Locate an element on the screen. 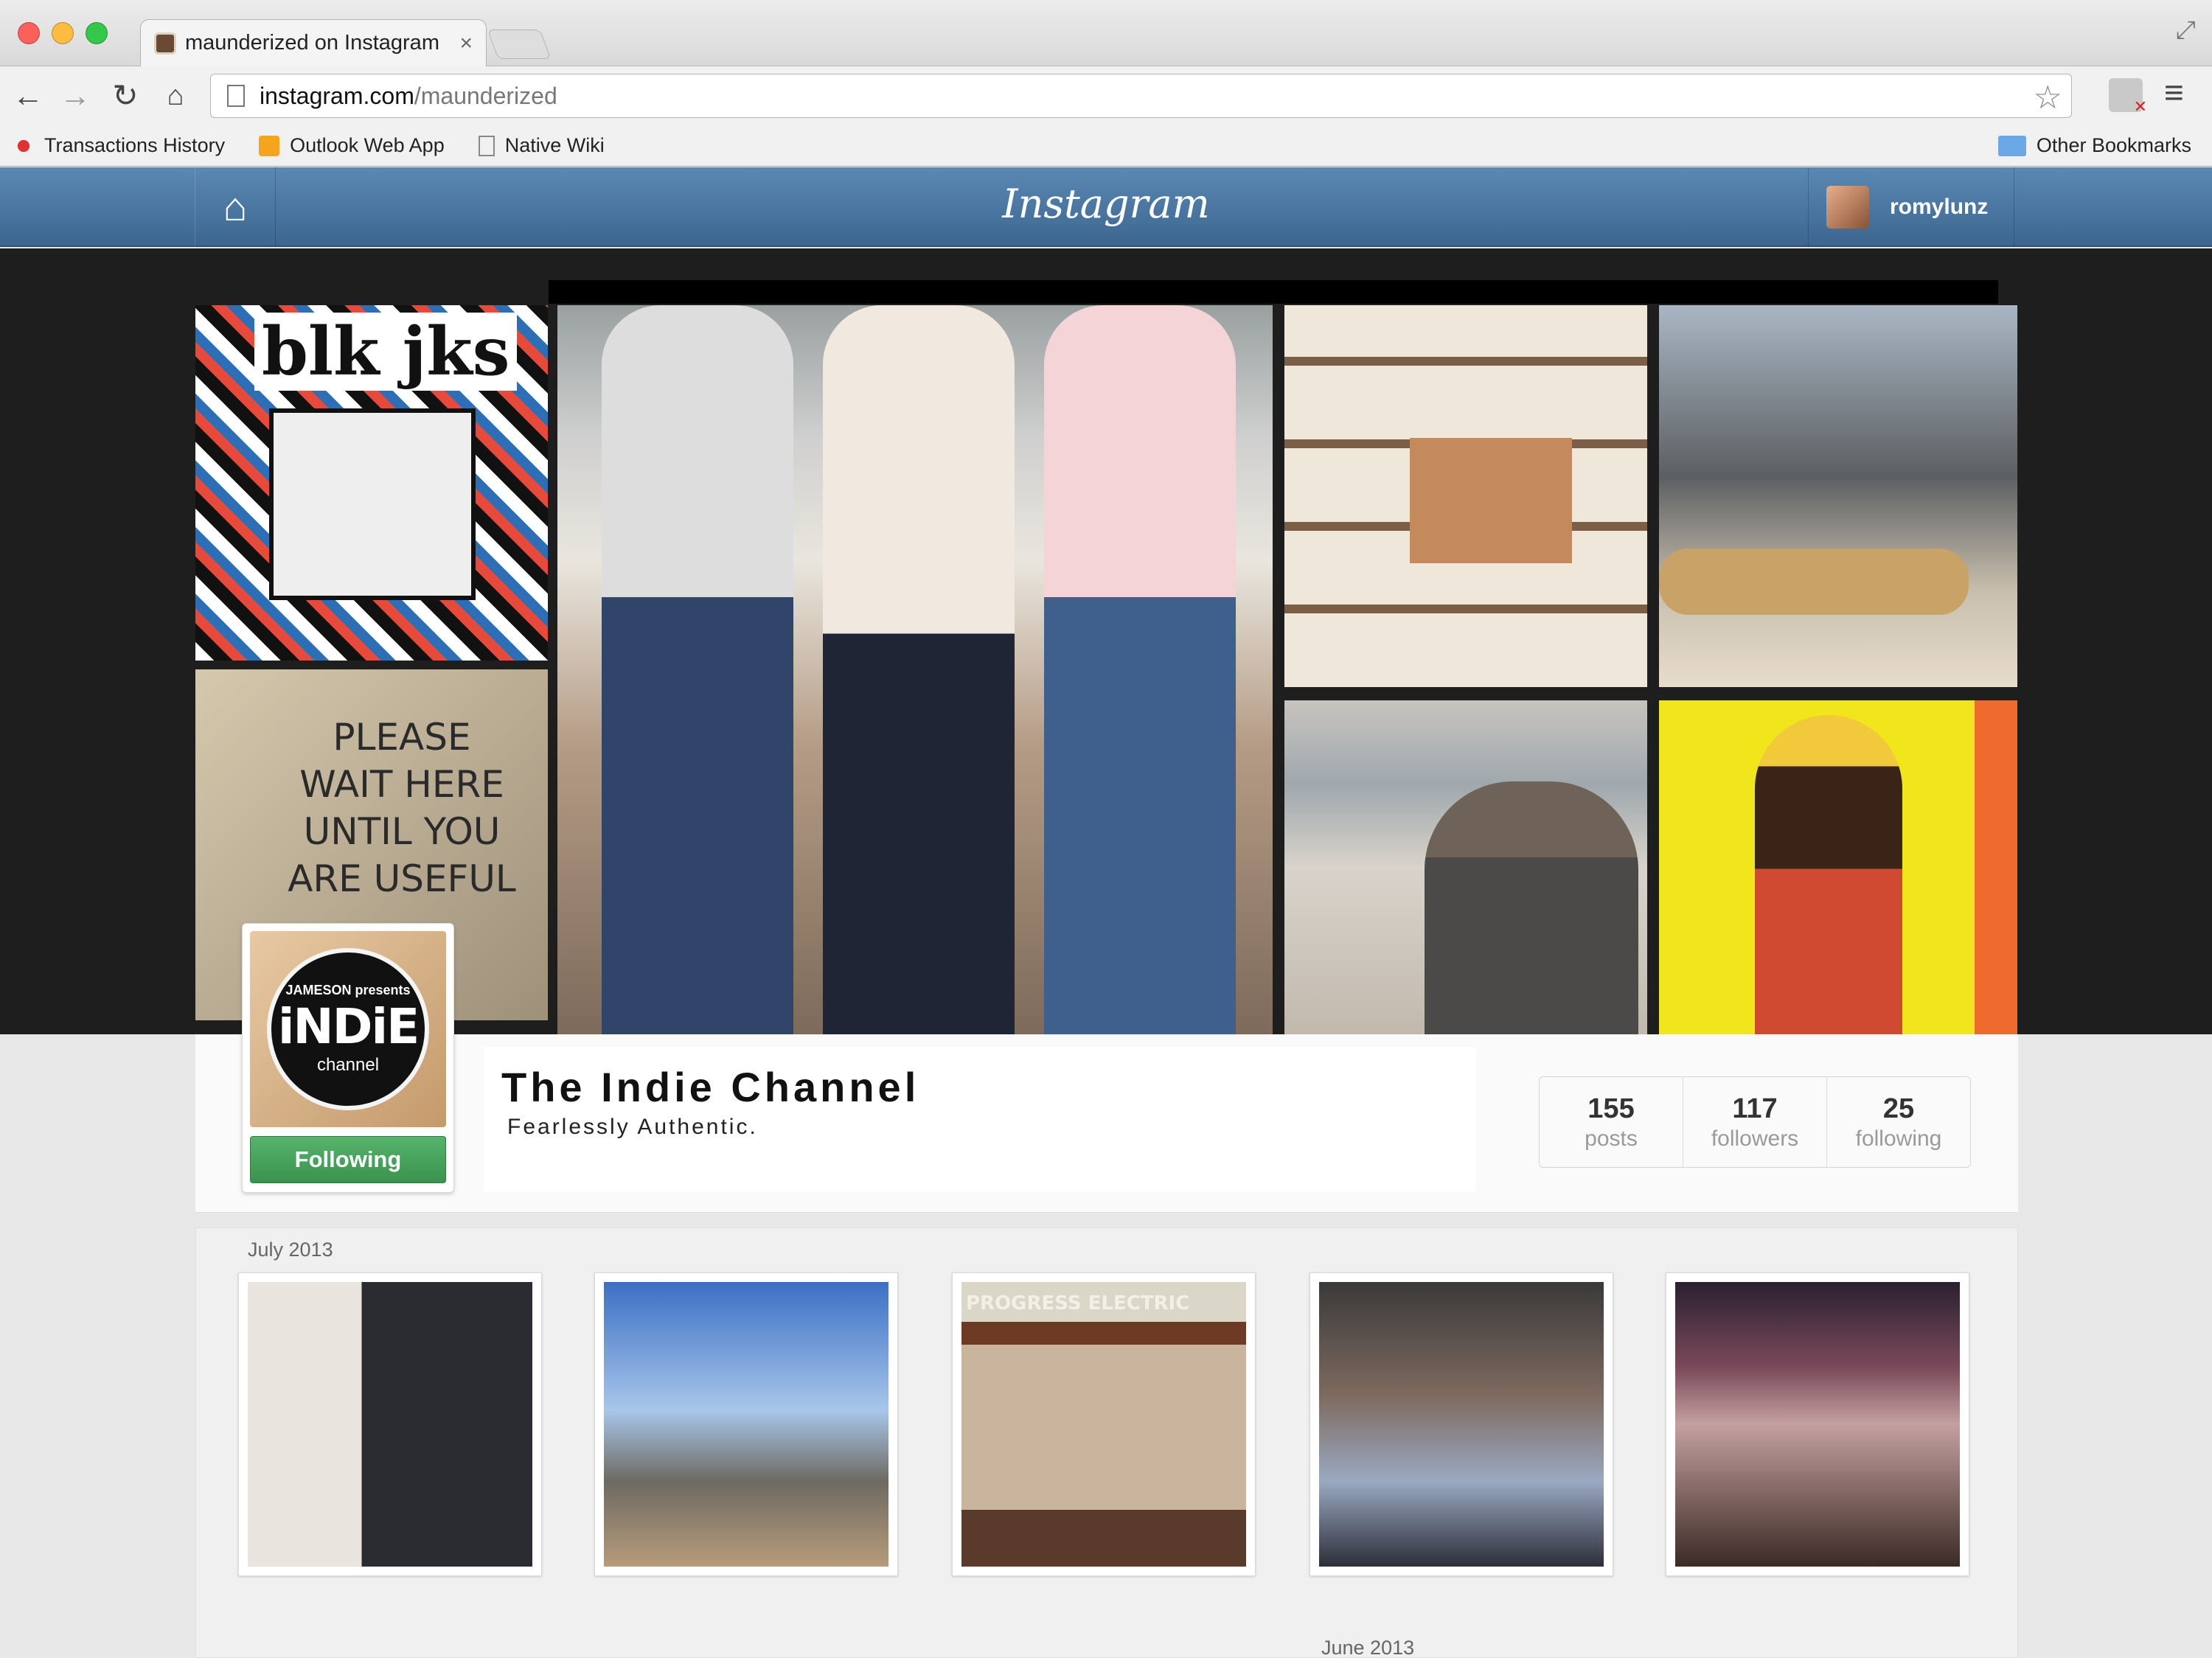  indie-channel-logo: JAMESON presents iNDiE channel is located at coordinates (348, 1029).